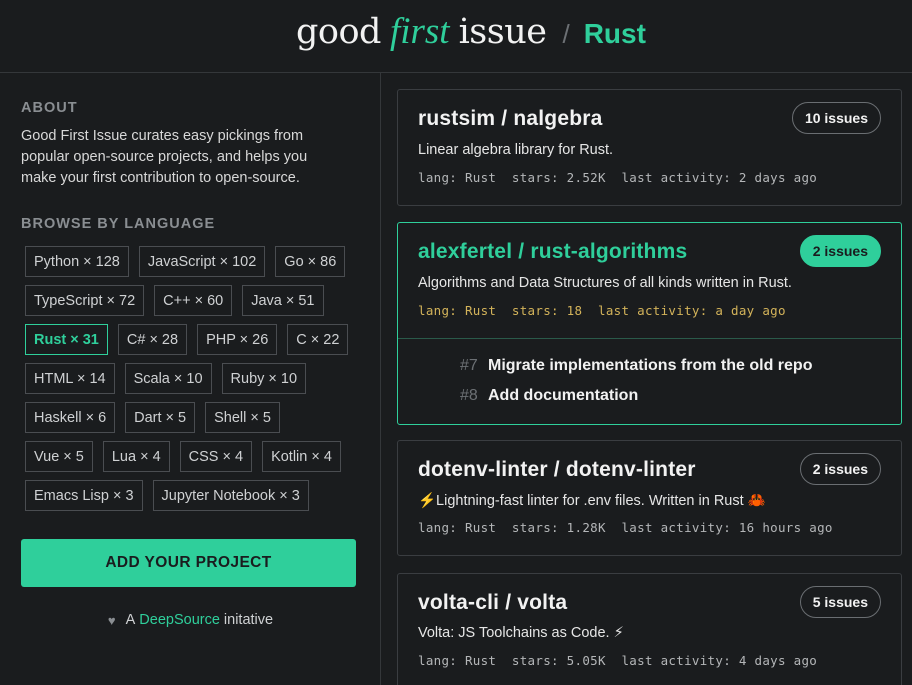  What do you see at coordinates (469, 365) in the screenshot?
I see `issue-number: #7` at bounding box center [469, 365].